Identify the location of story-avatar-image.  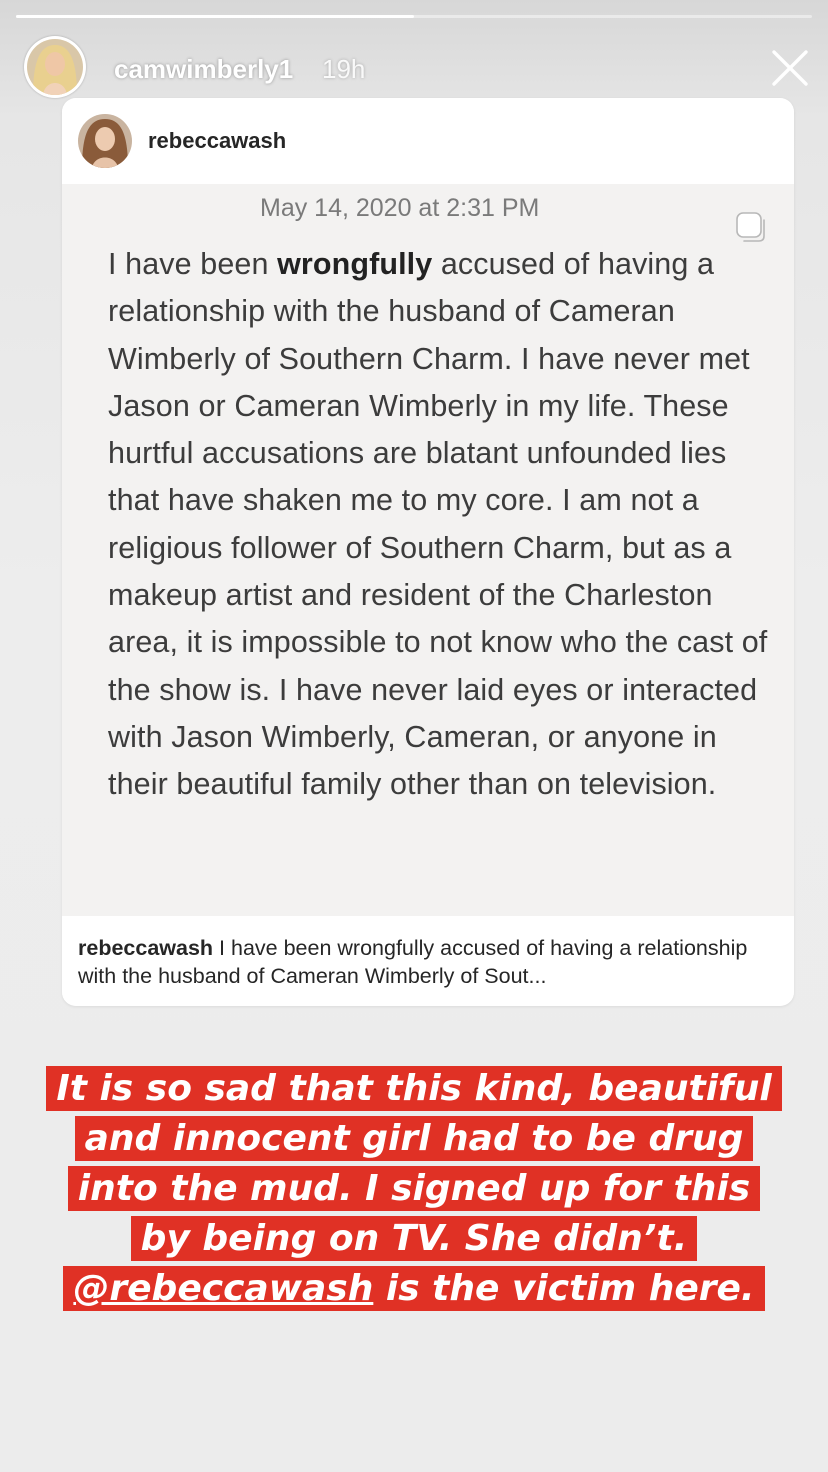
(55, 67).